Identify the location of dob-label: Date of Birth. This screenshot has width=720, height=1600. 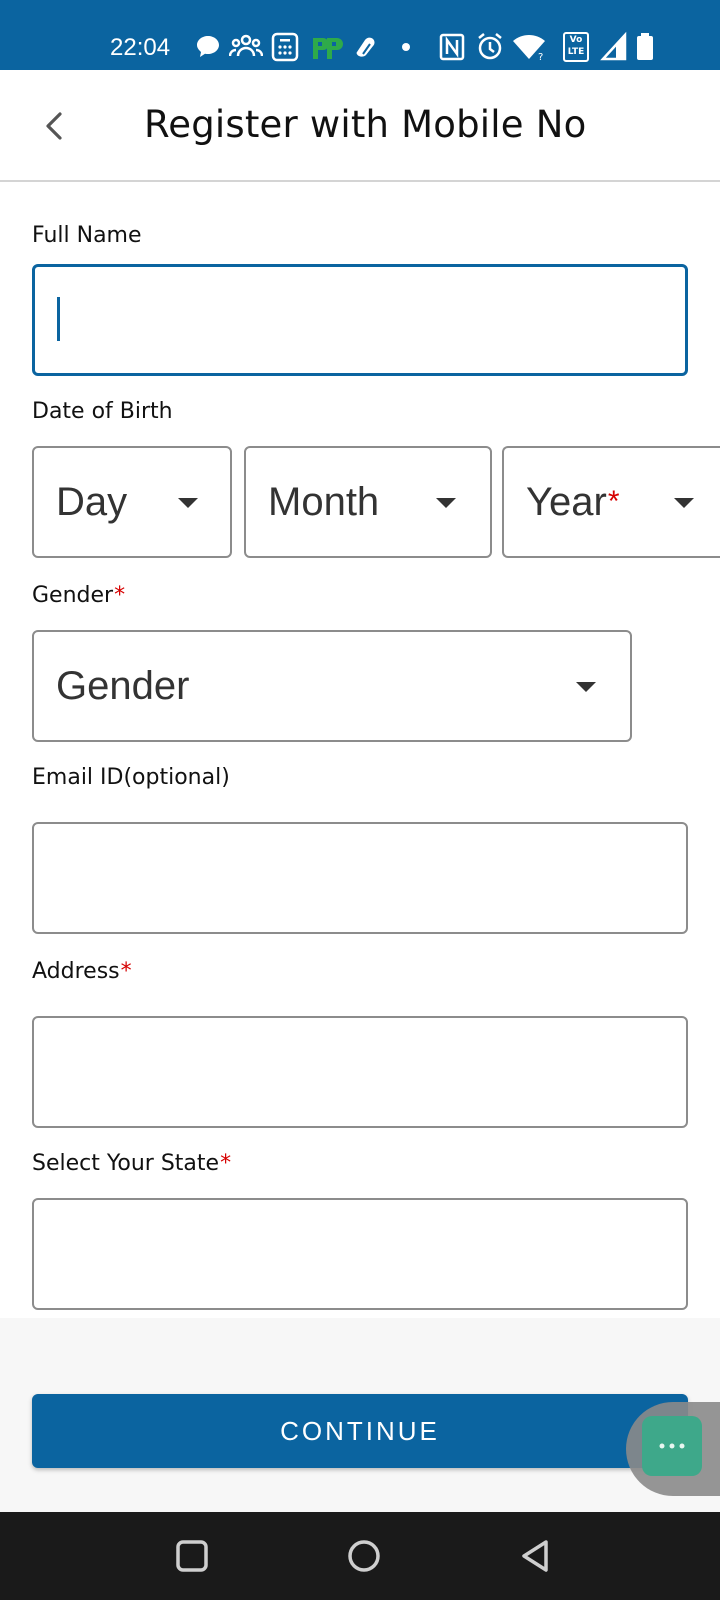
(102, 412).